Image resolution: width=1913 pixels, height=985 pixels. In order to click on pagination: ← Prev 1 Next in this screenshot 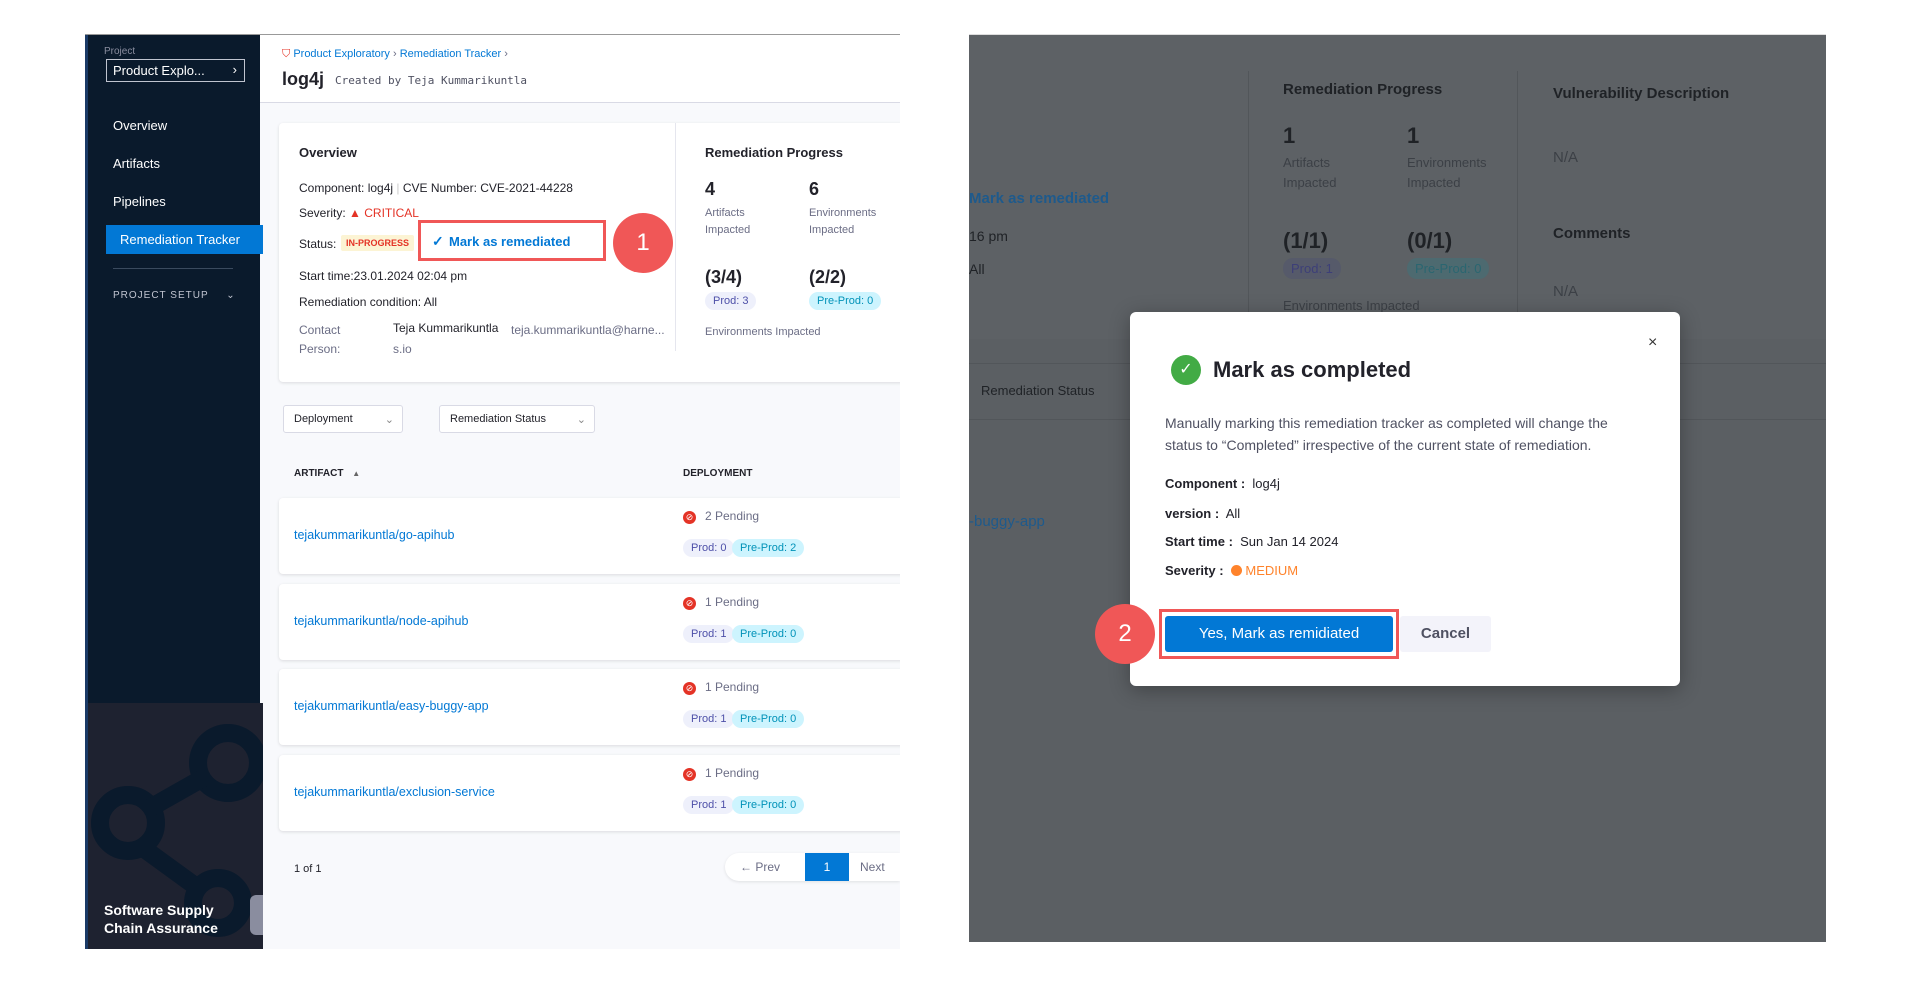, I will do `click(812, 867)`.